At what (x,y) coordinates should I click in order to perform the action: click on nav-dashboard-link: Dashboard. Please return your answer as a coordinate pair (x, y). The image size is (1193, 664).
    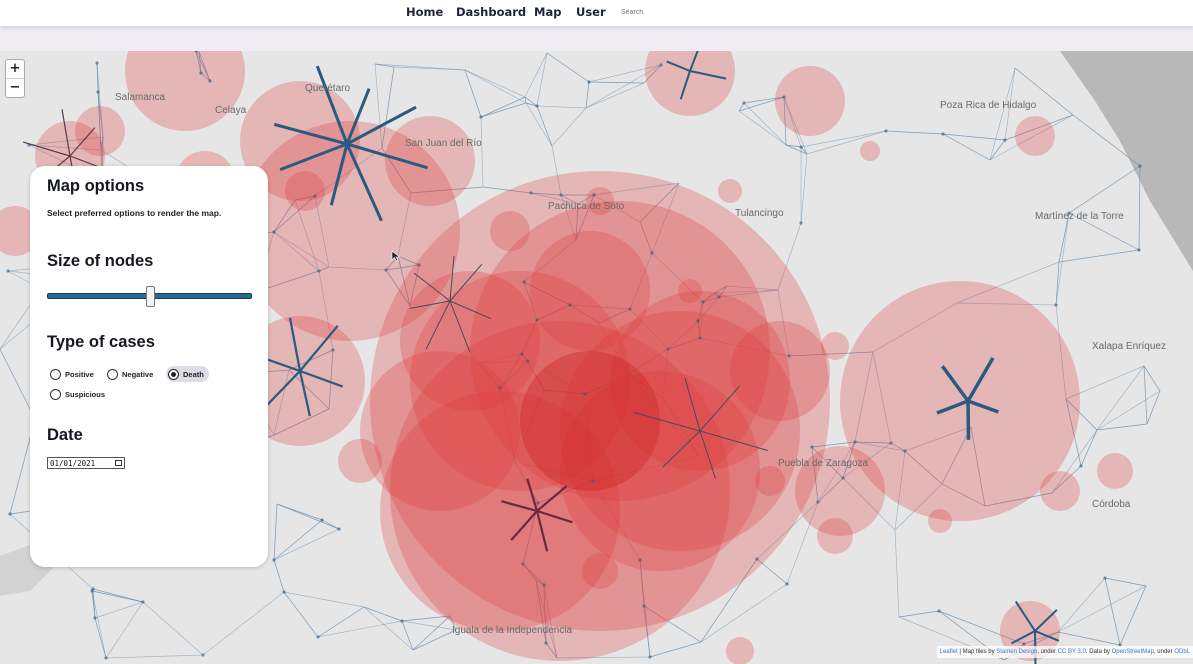
    Looking at the image, I should click on (491, 12).